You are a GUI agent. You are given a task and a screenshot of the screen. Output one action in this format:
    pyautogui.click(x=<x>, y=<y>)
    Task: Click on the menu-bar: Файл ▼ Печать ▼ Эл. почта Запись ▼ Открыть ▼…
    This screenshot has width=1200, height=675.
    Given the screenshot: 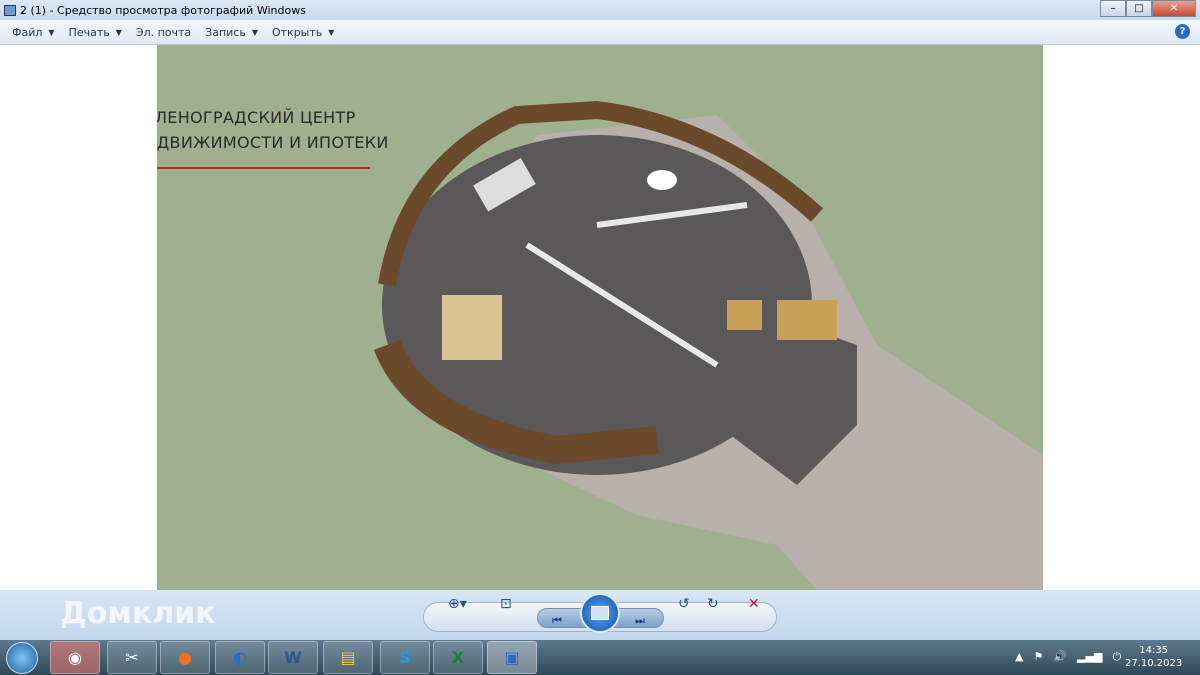 What is the action you would take?
    pyautogui.click(x=600, y=32)
    